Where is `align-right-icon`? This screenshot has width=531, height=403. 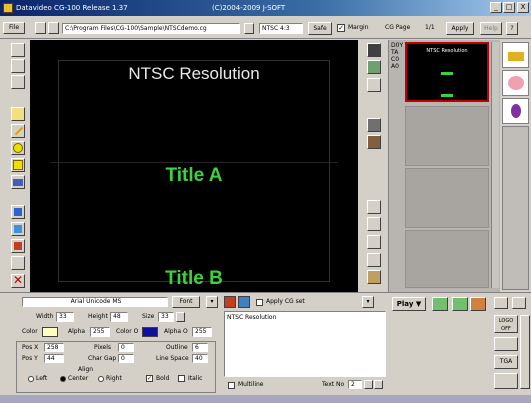 align-right-icon is located at coordinates (374, 242).